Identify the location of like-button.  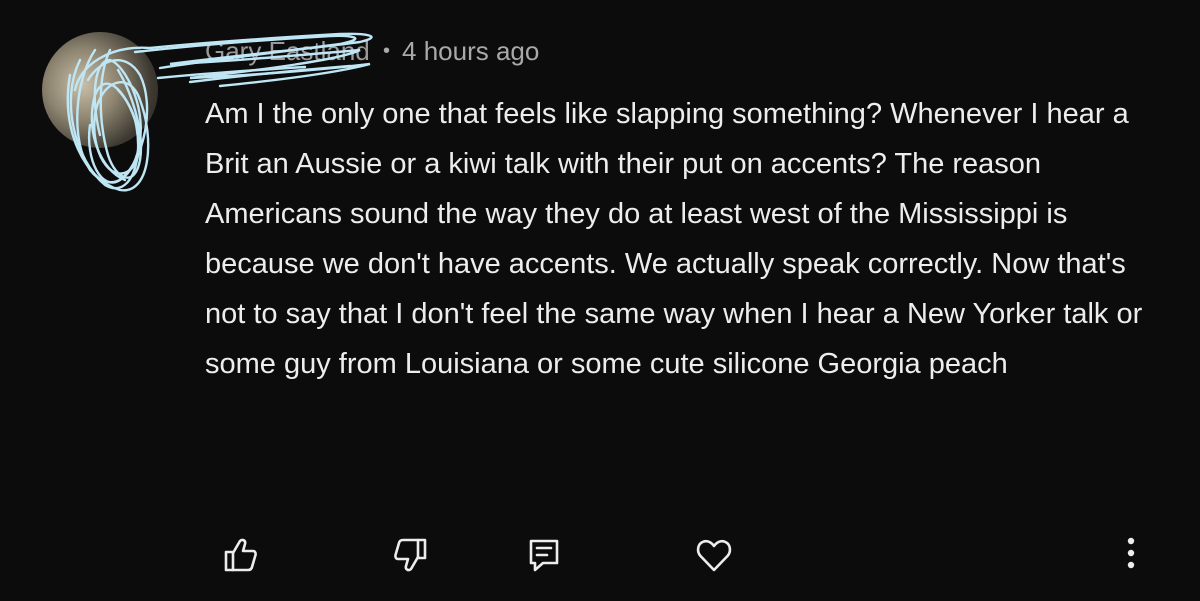
(240, 555).